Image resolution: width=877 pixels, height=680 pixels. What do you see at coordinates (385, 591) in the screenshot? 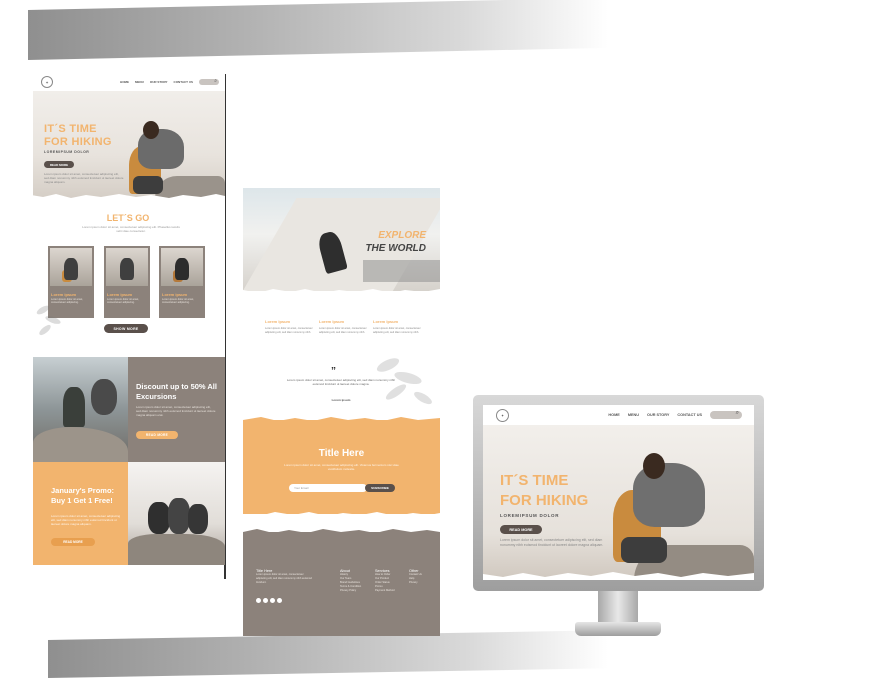
I see `footer-link: Payment Method` at bounding box center [385, 591].